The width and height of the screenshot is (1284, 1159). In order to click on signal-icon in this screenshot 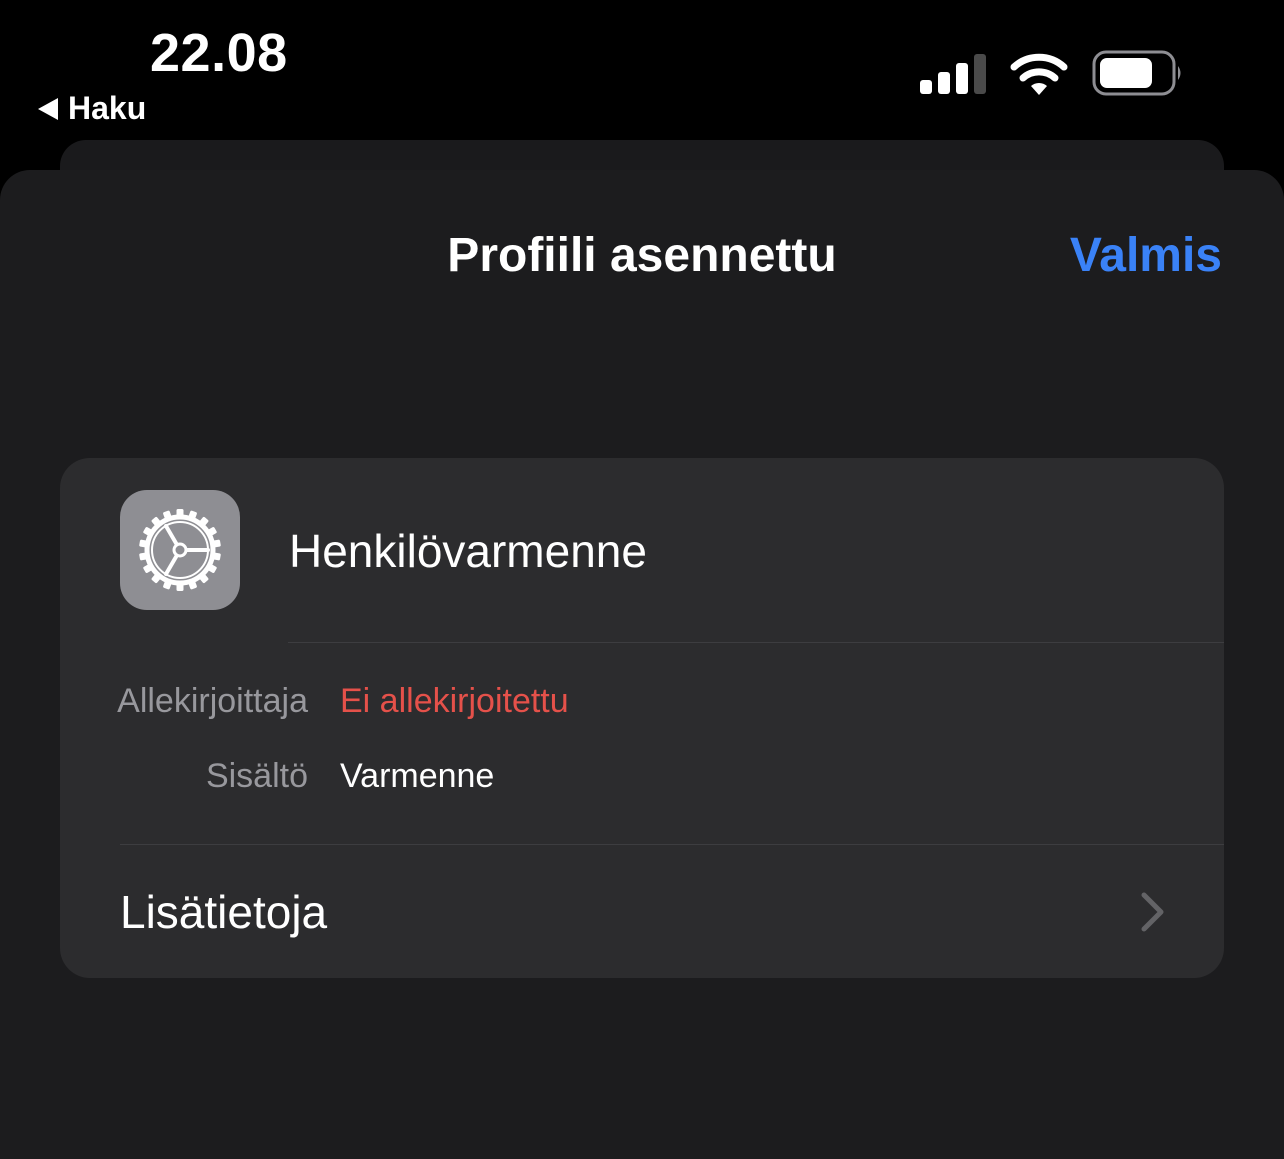, I will do `click(953, 73)`.